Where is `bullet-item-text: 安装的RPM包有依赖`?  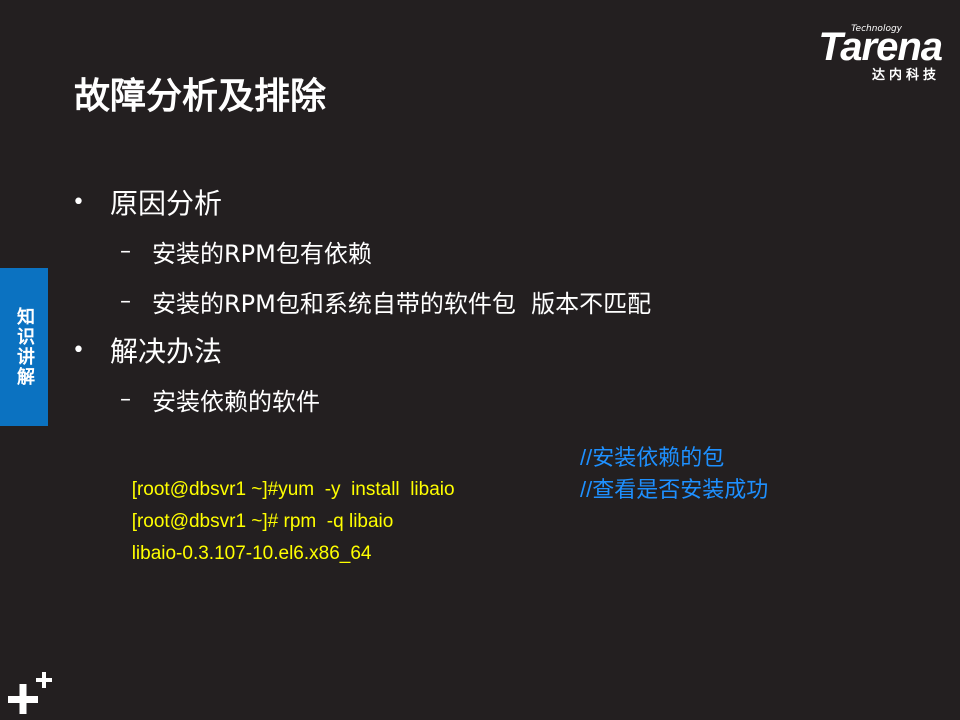
bullet-item-text: 安装的RPM包有依赖 is located at coordinates (262, 253).